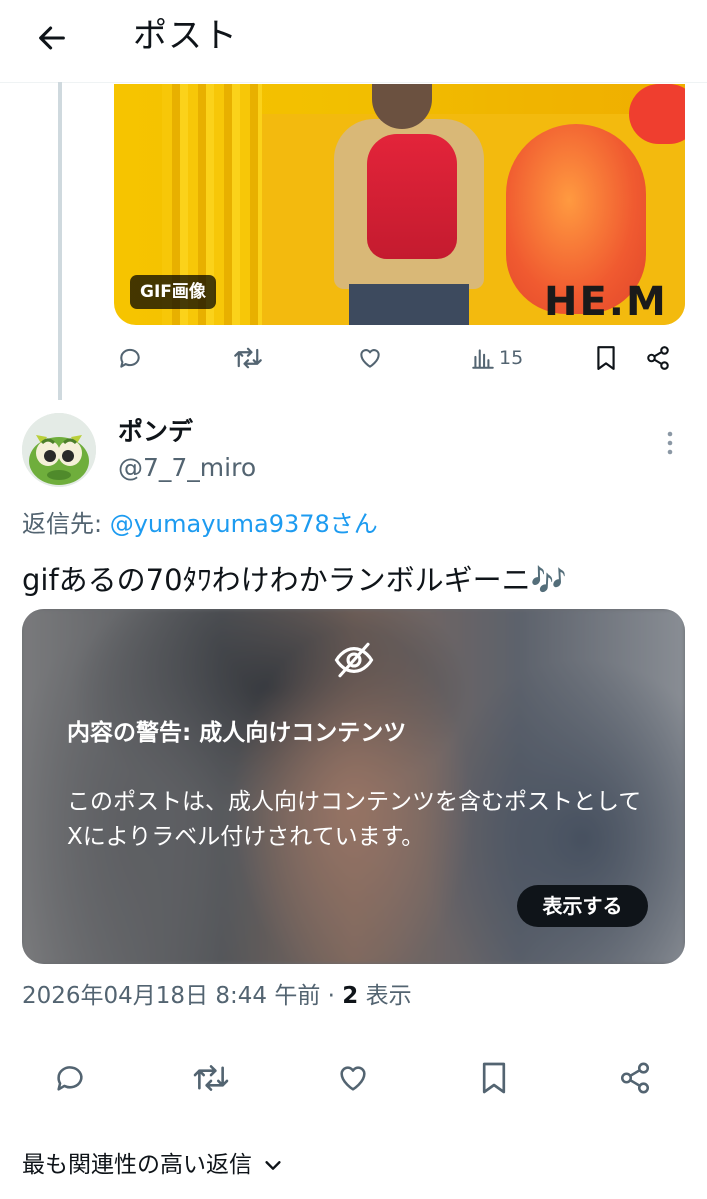  I want to click on reply-button, so click(70, 1078).